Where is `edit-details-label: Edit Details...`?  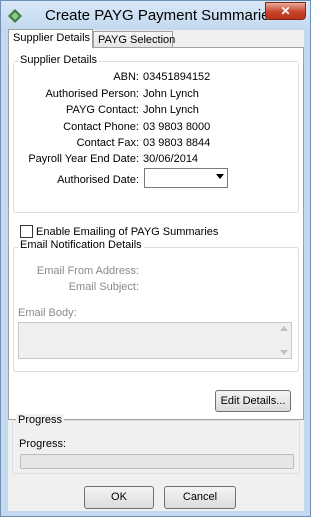 edit-details-label: Edit Details... is located at coordinates (253, 401).